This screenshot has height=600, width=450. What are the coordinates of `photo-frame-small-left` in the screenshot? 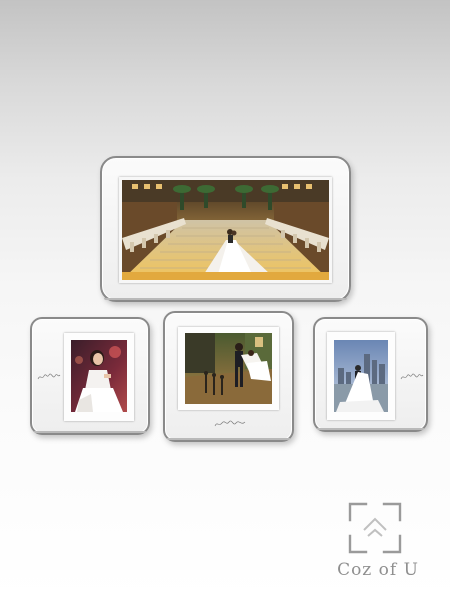 It's located at (90, 376).